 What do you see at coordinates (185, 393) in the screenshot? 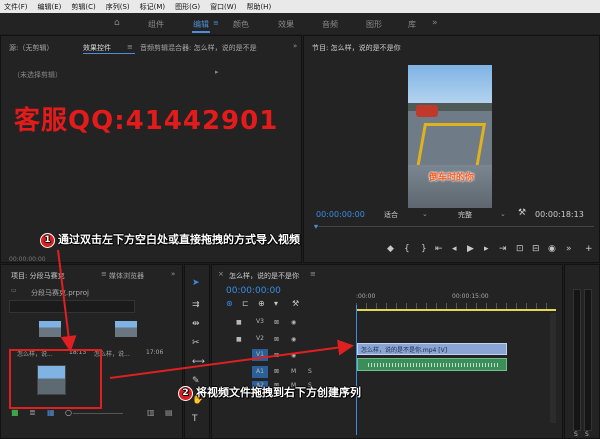
I see `annotation-2-number: 2` at bounding box center [185, 393].